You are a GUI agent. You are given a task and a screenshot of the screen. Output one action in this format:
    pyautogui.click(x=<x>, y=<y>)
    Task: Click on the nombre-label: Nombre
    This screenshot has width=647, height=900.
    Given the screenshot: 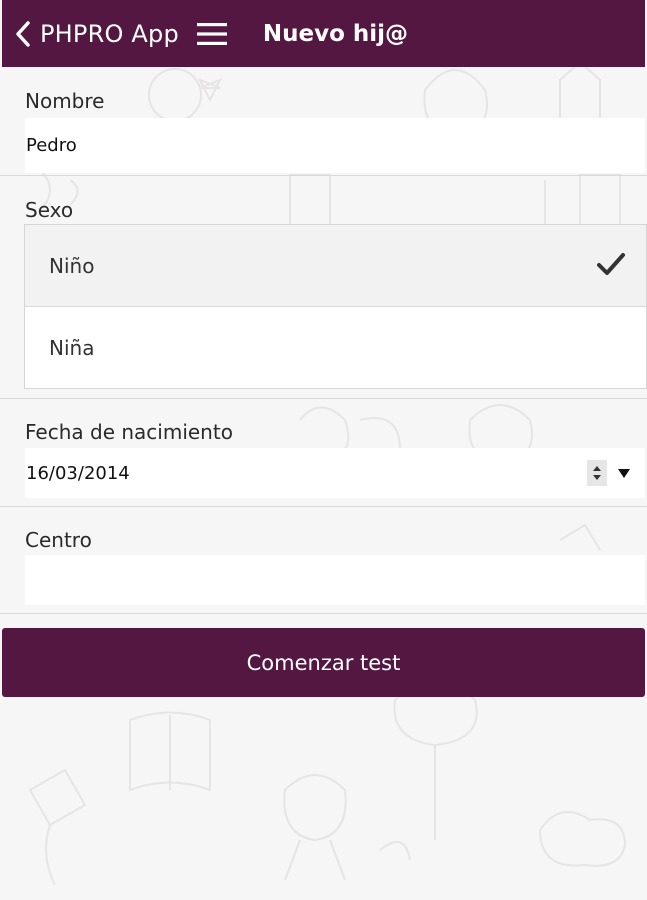 What is the action you would take?
    pyautogui.click(x=65, y=101)
    